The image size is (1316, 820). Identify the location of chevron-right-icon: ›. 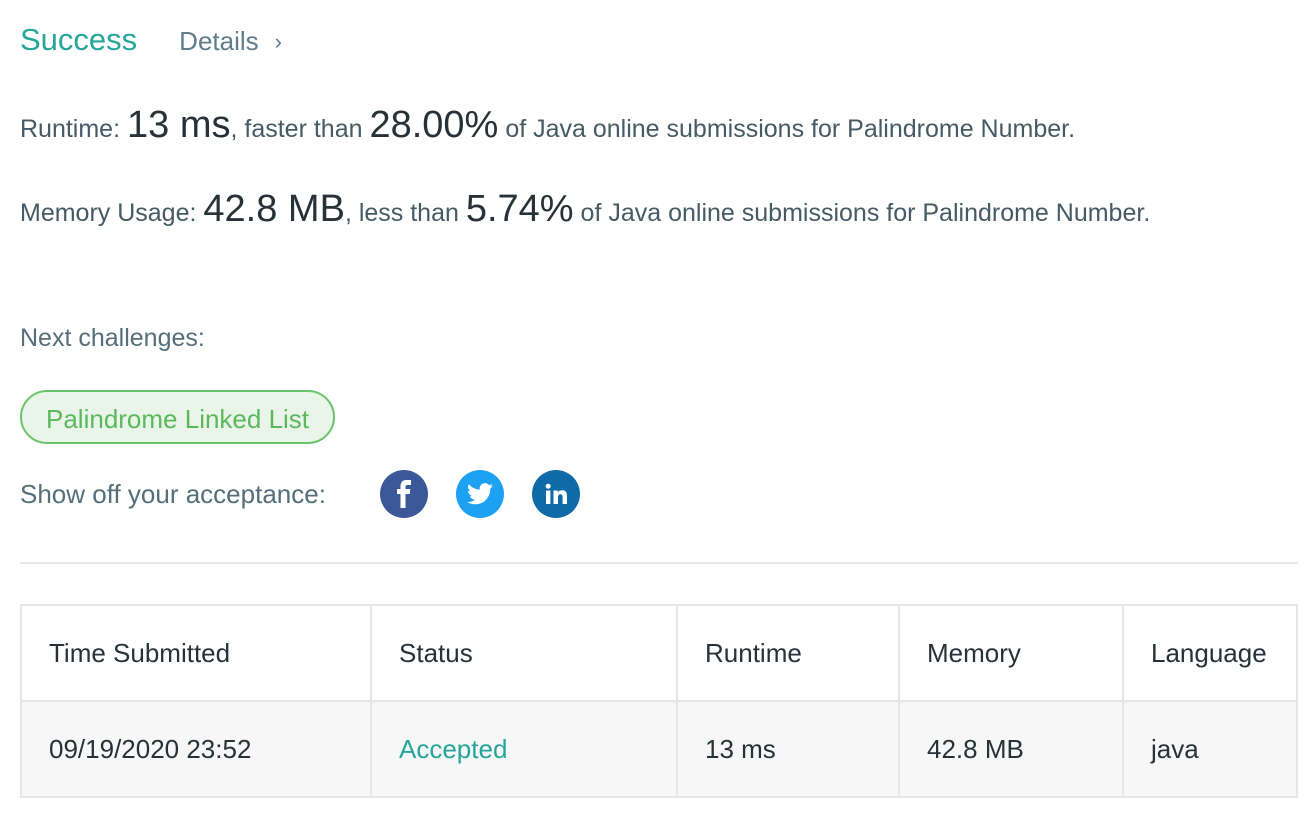
(278, 42).